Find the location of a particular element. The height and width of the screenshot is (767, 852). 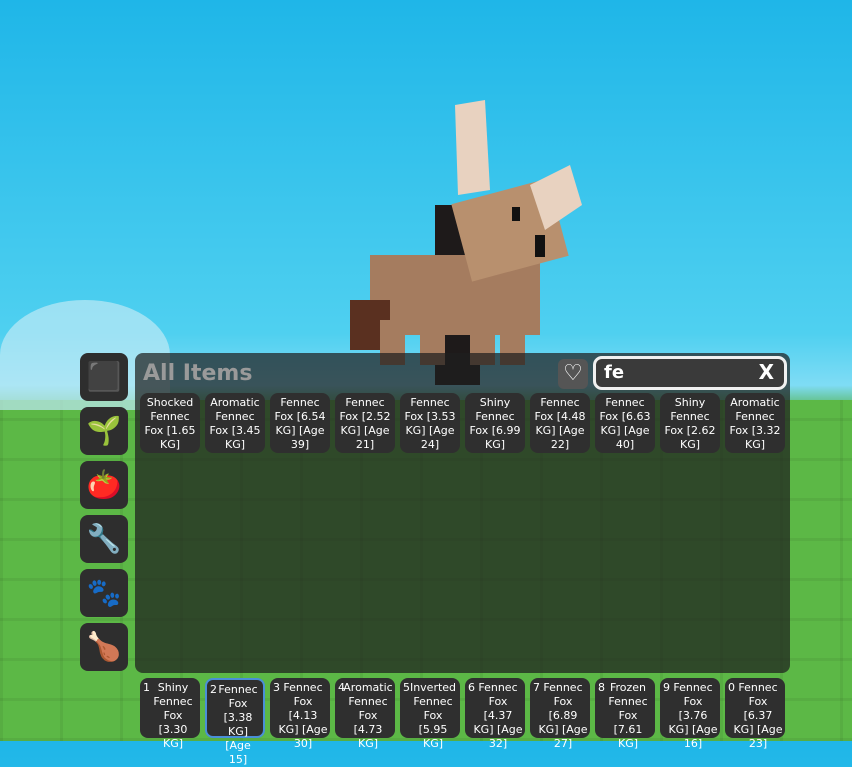

sidebar-button-cube: ⬛ is located at coordinates (104, 377).